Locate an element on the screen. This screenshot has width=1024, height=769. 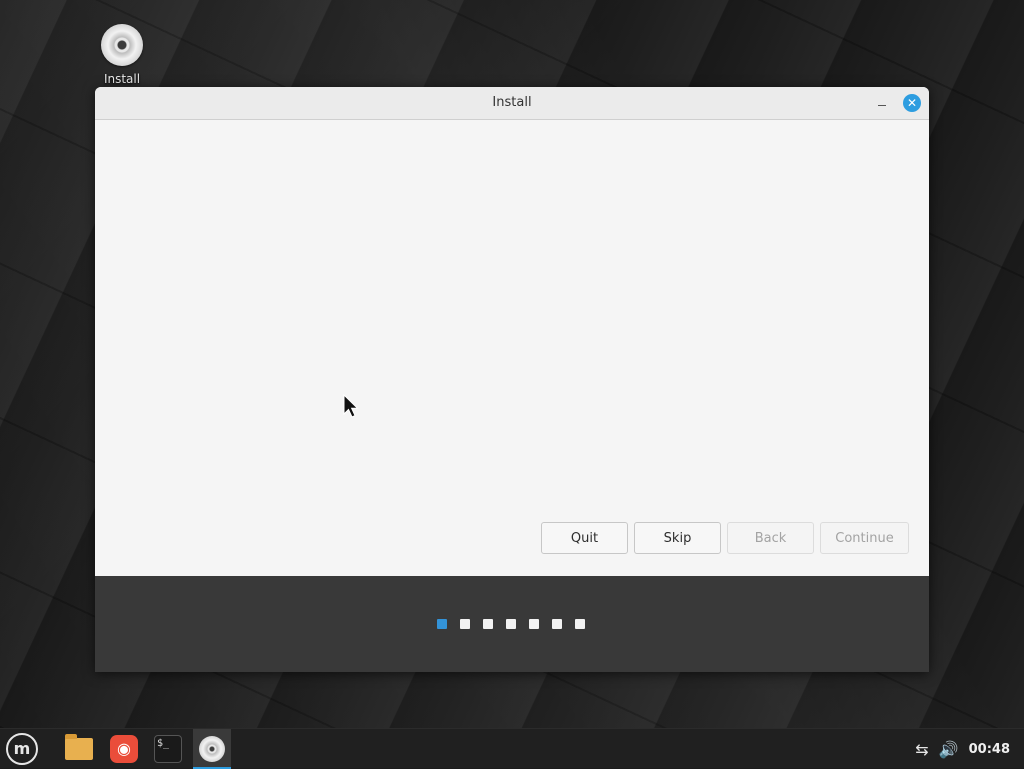
taskbar-item-firefox: ◉ is located at coordinates (124, 749).